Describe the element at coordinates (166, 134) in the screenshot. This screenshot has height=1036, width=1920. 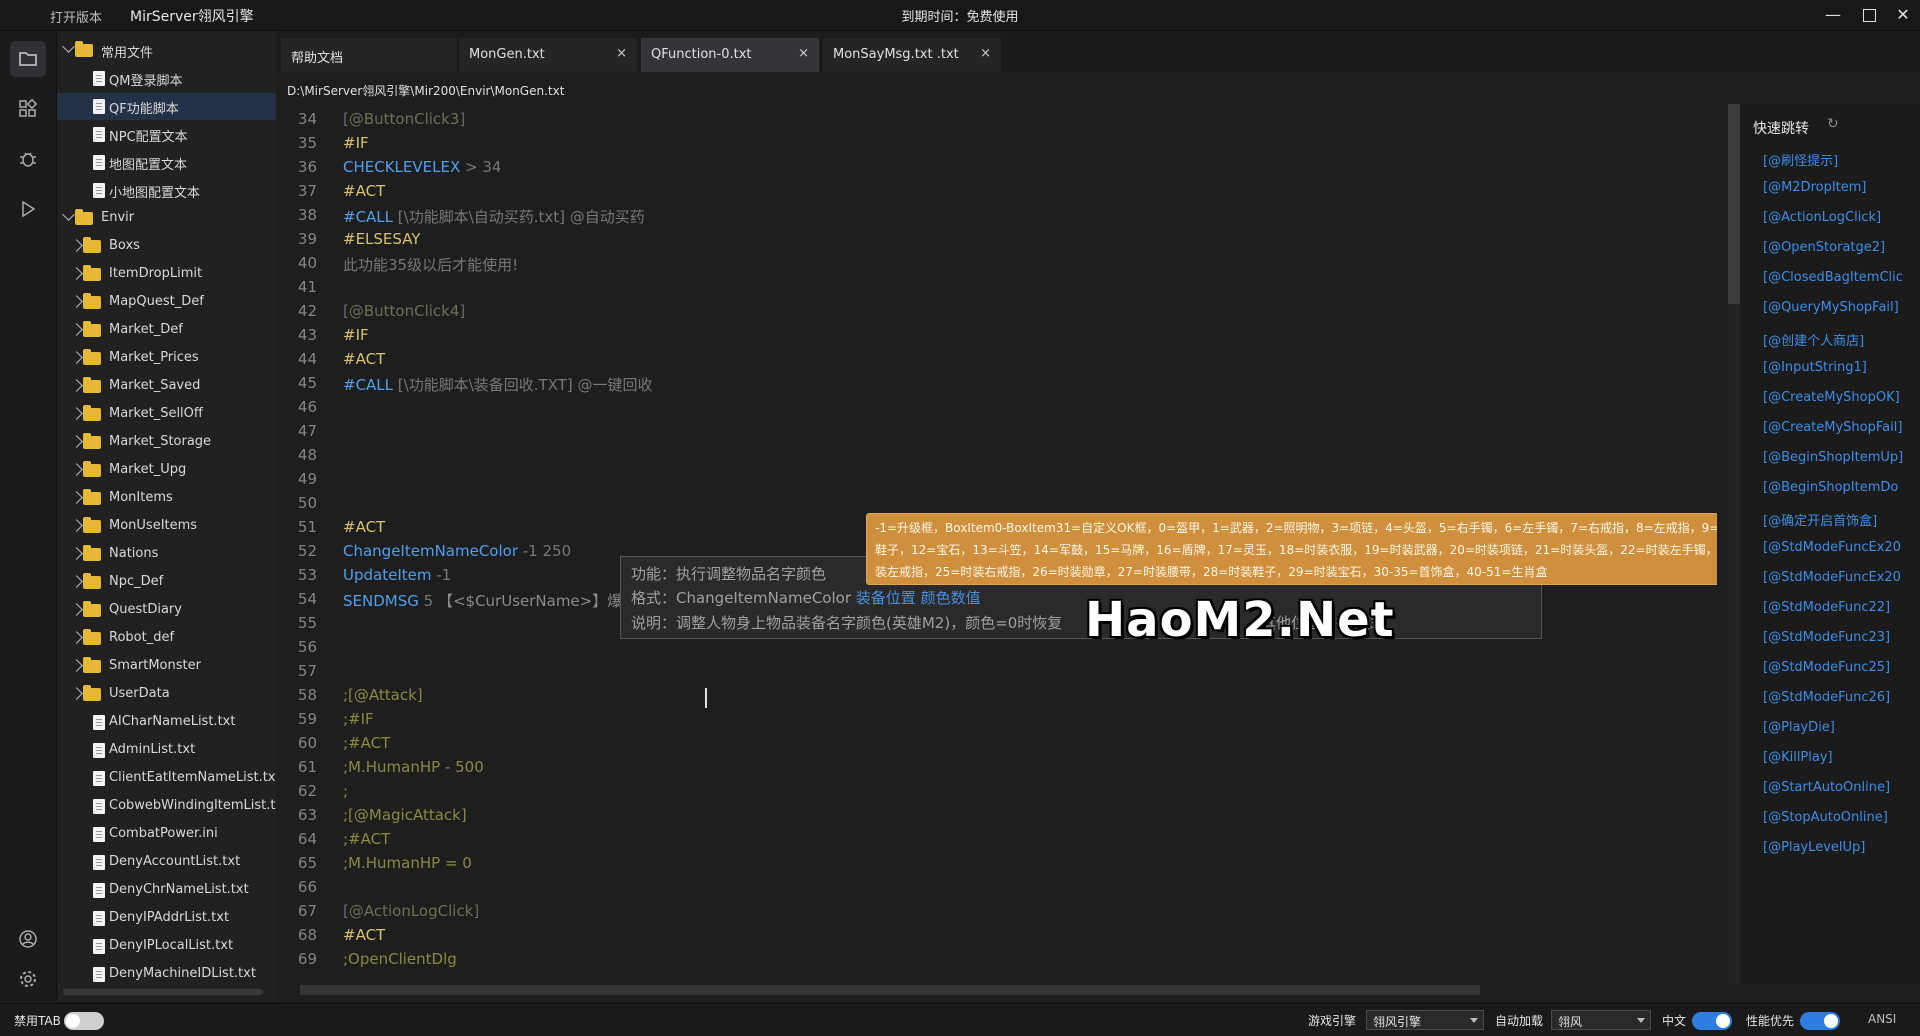
I see `tree-file: NPC配置文本` at that location.